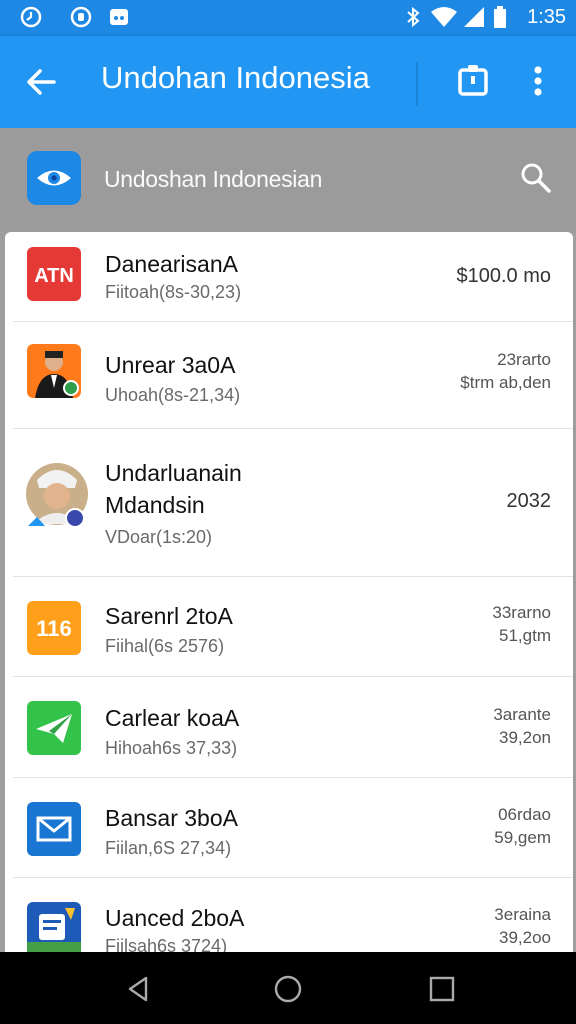 This screenshot has width=576, height=1024. What do you see at coordinates (522, 726) in the screenshot?
I see `item-amount: 3arante 39,2on` at bounding box center [522, 726].